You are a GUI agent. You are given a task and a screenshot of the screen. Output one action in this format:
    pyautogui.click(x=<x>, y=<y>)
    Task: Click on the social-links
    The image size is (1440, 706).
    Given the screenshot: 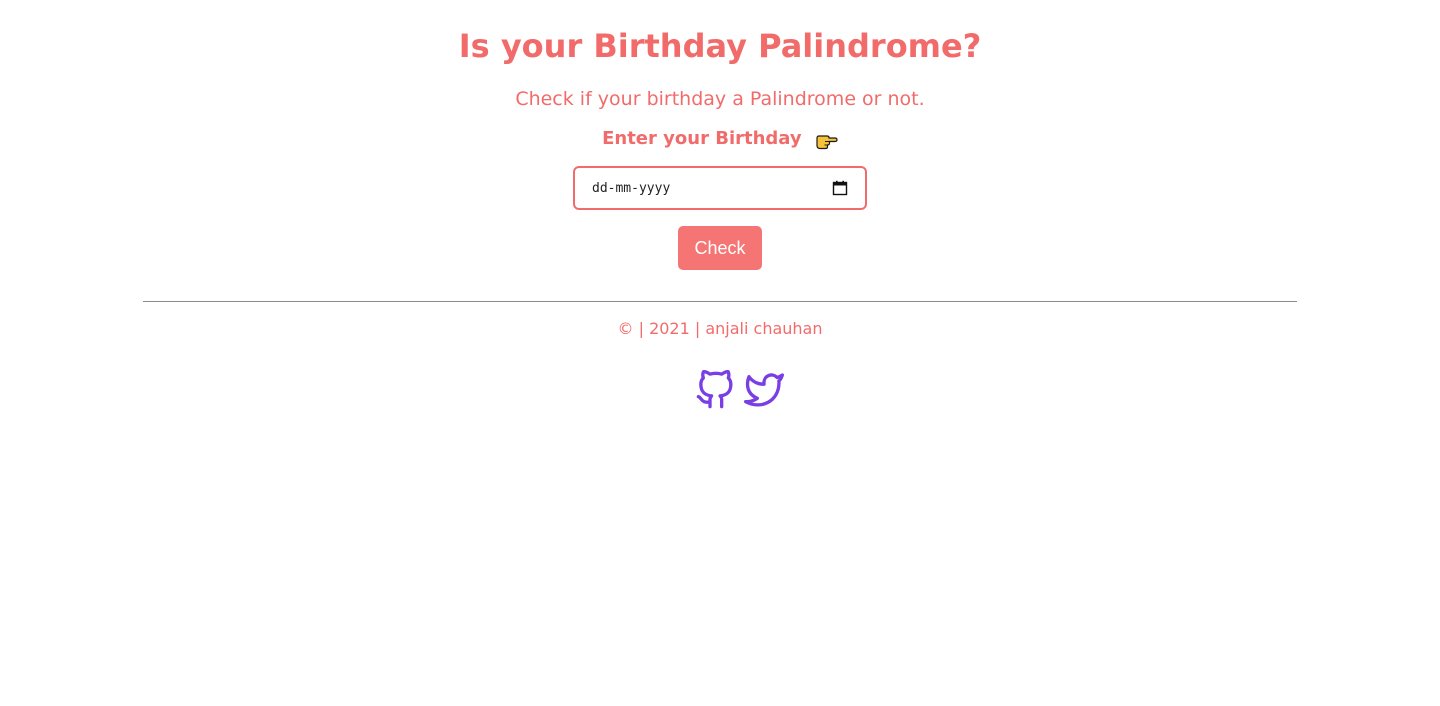 What is the action you would take?
    pyautogui.click(x=742, y=391)
    